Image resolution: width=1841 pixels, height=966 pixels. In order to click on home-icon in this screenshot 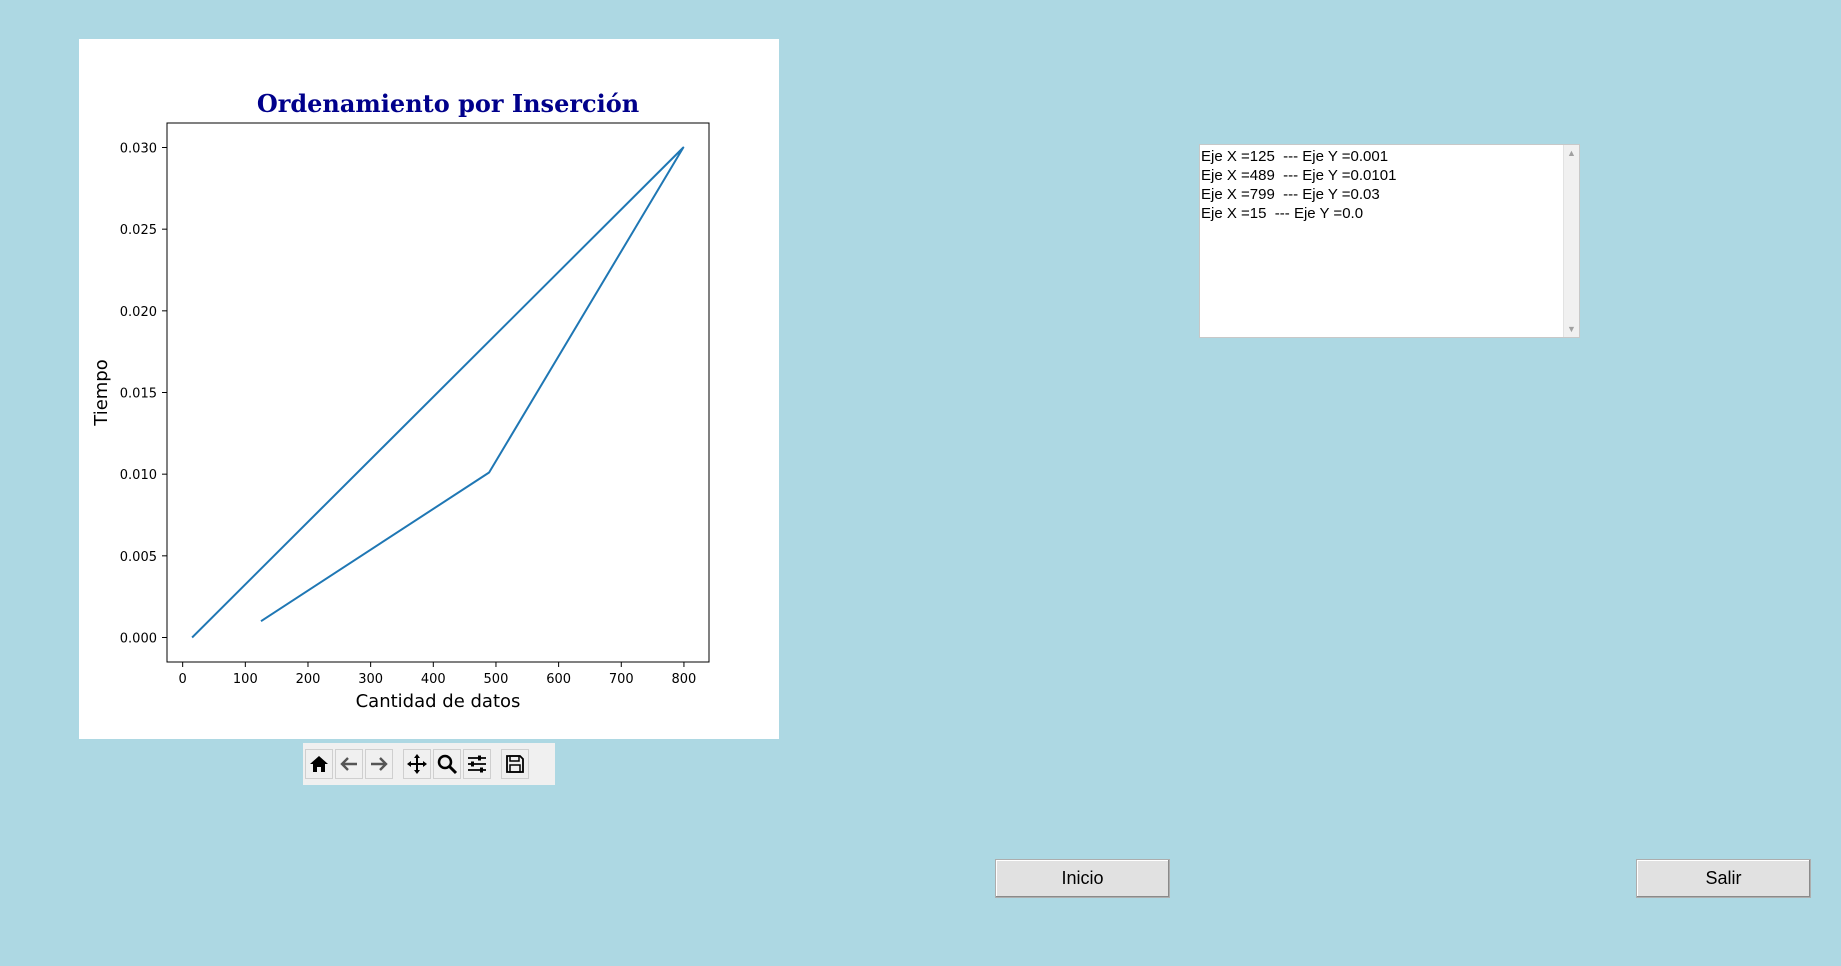, I will do `click(319, 764)`.